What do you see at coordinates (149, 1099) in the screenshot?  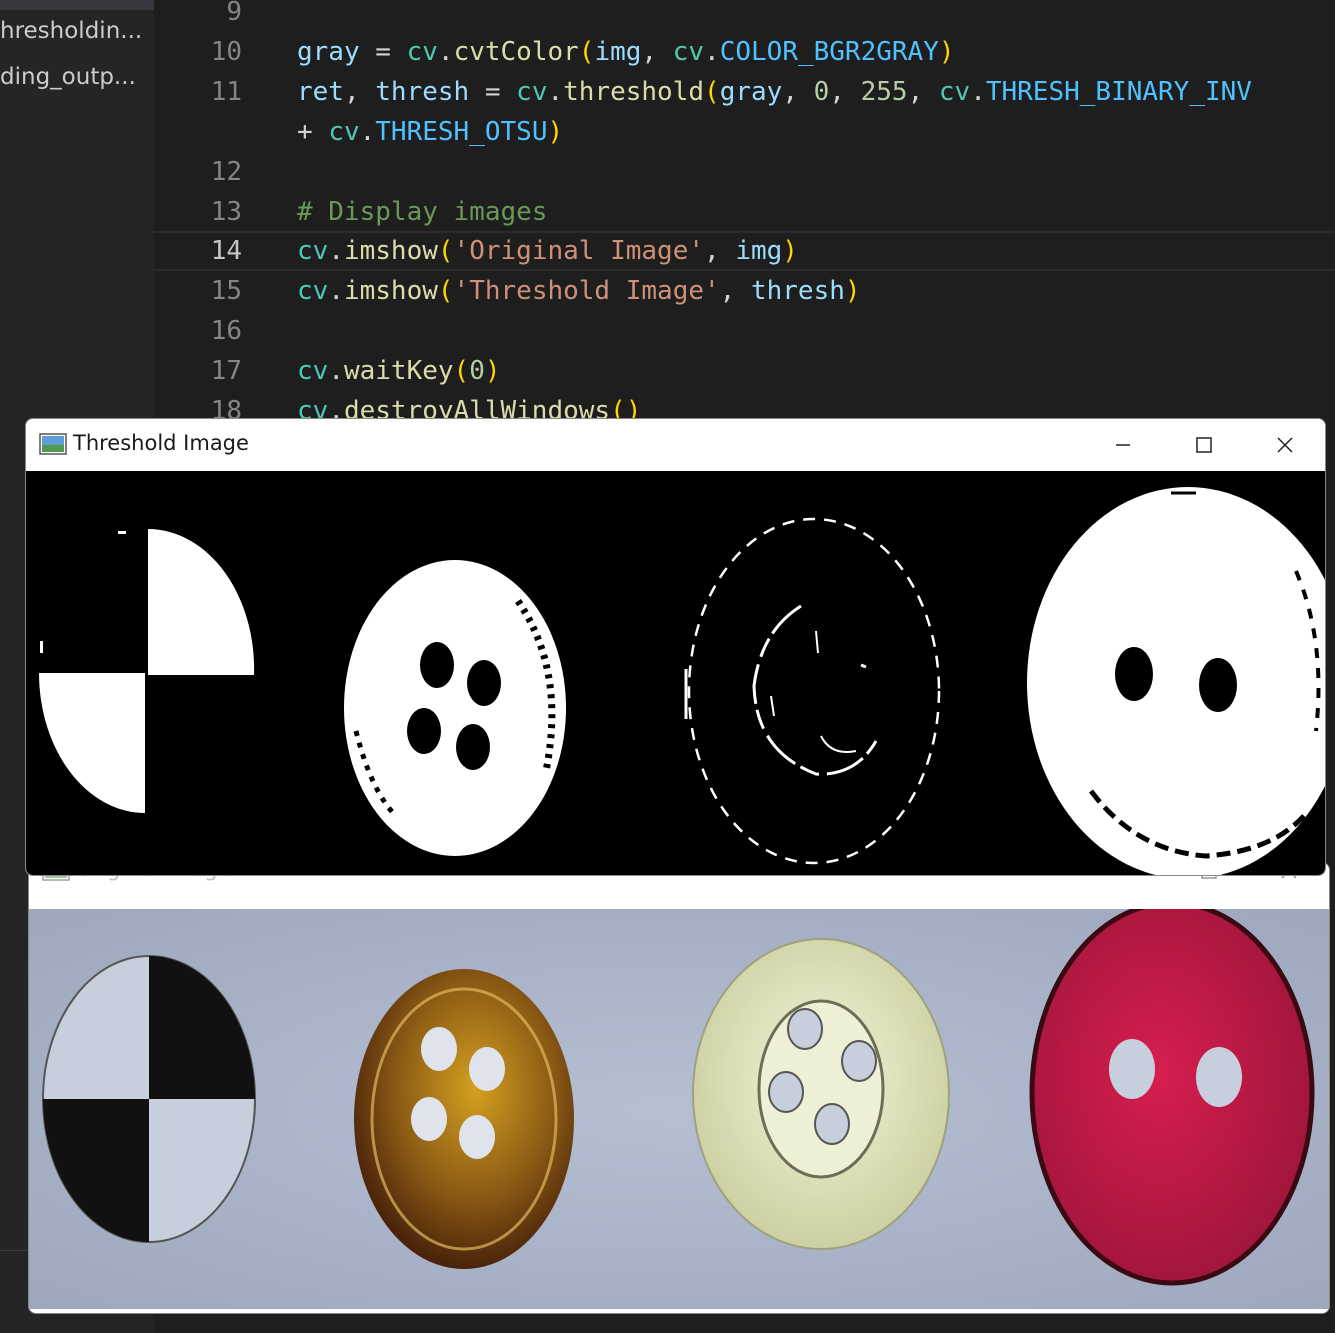 I see `target-button` at bounding box center [149, 1099].